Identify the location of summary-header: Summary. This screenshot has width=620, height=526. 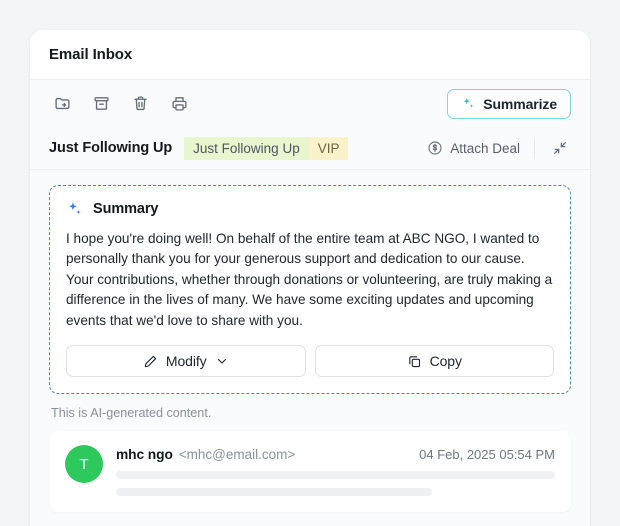
(310, 209).